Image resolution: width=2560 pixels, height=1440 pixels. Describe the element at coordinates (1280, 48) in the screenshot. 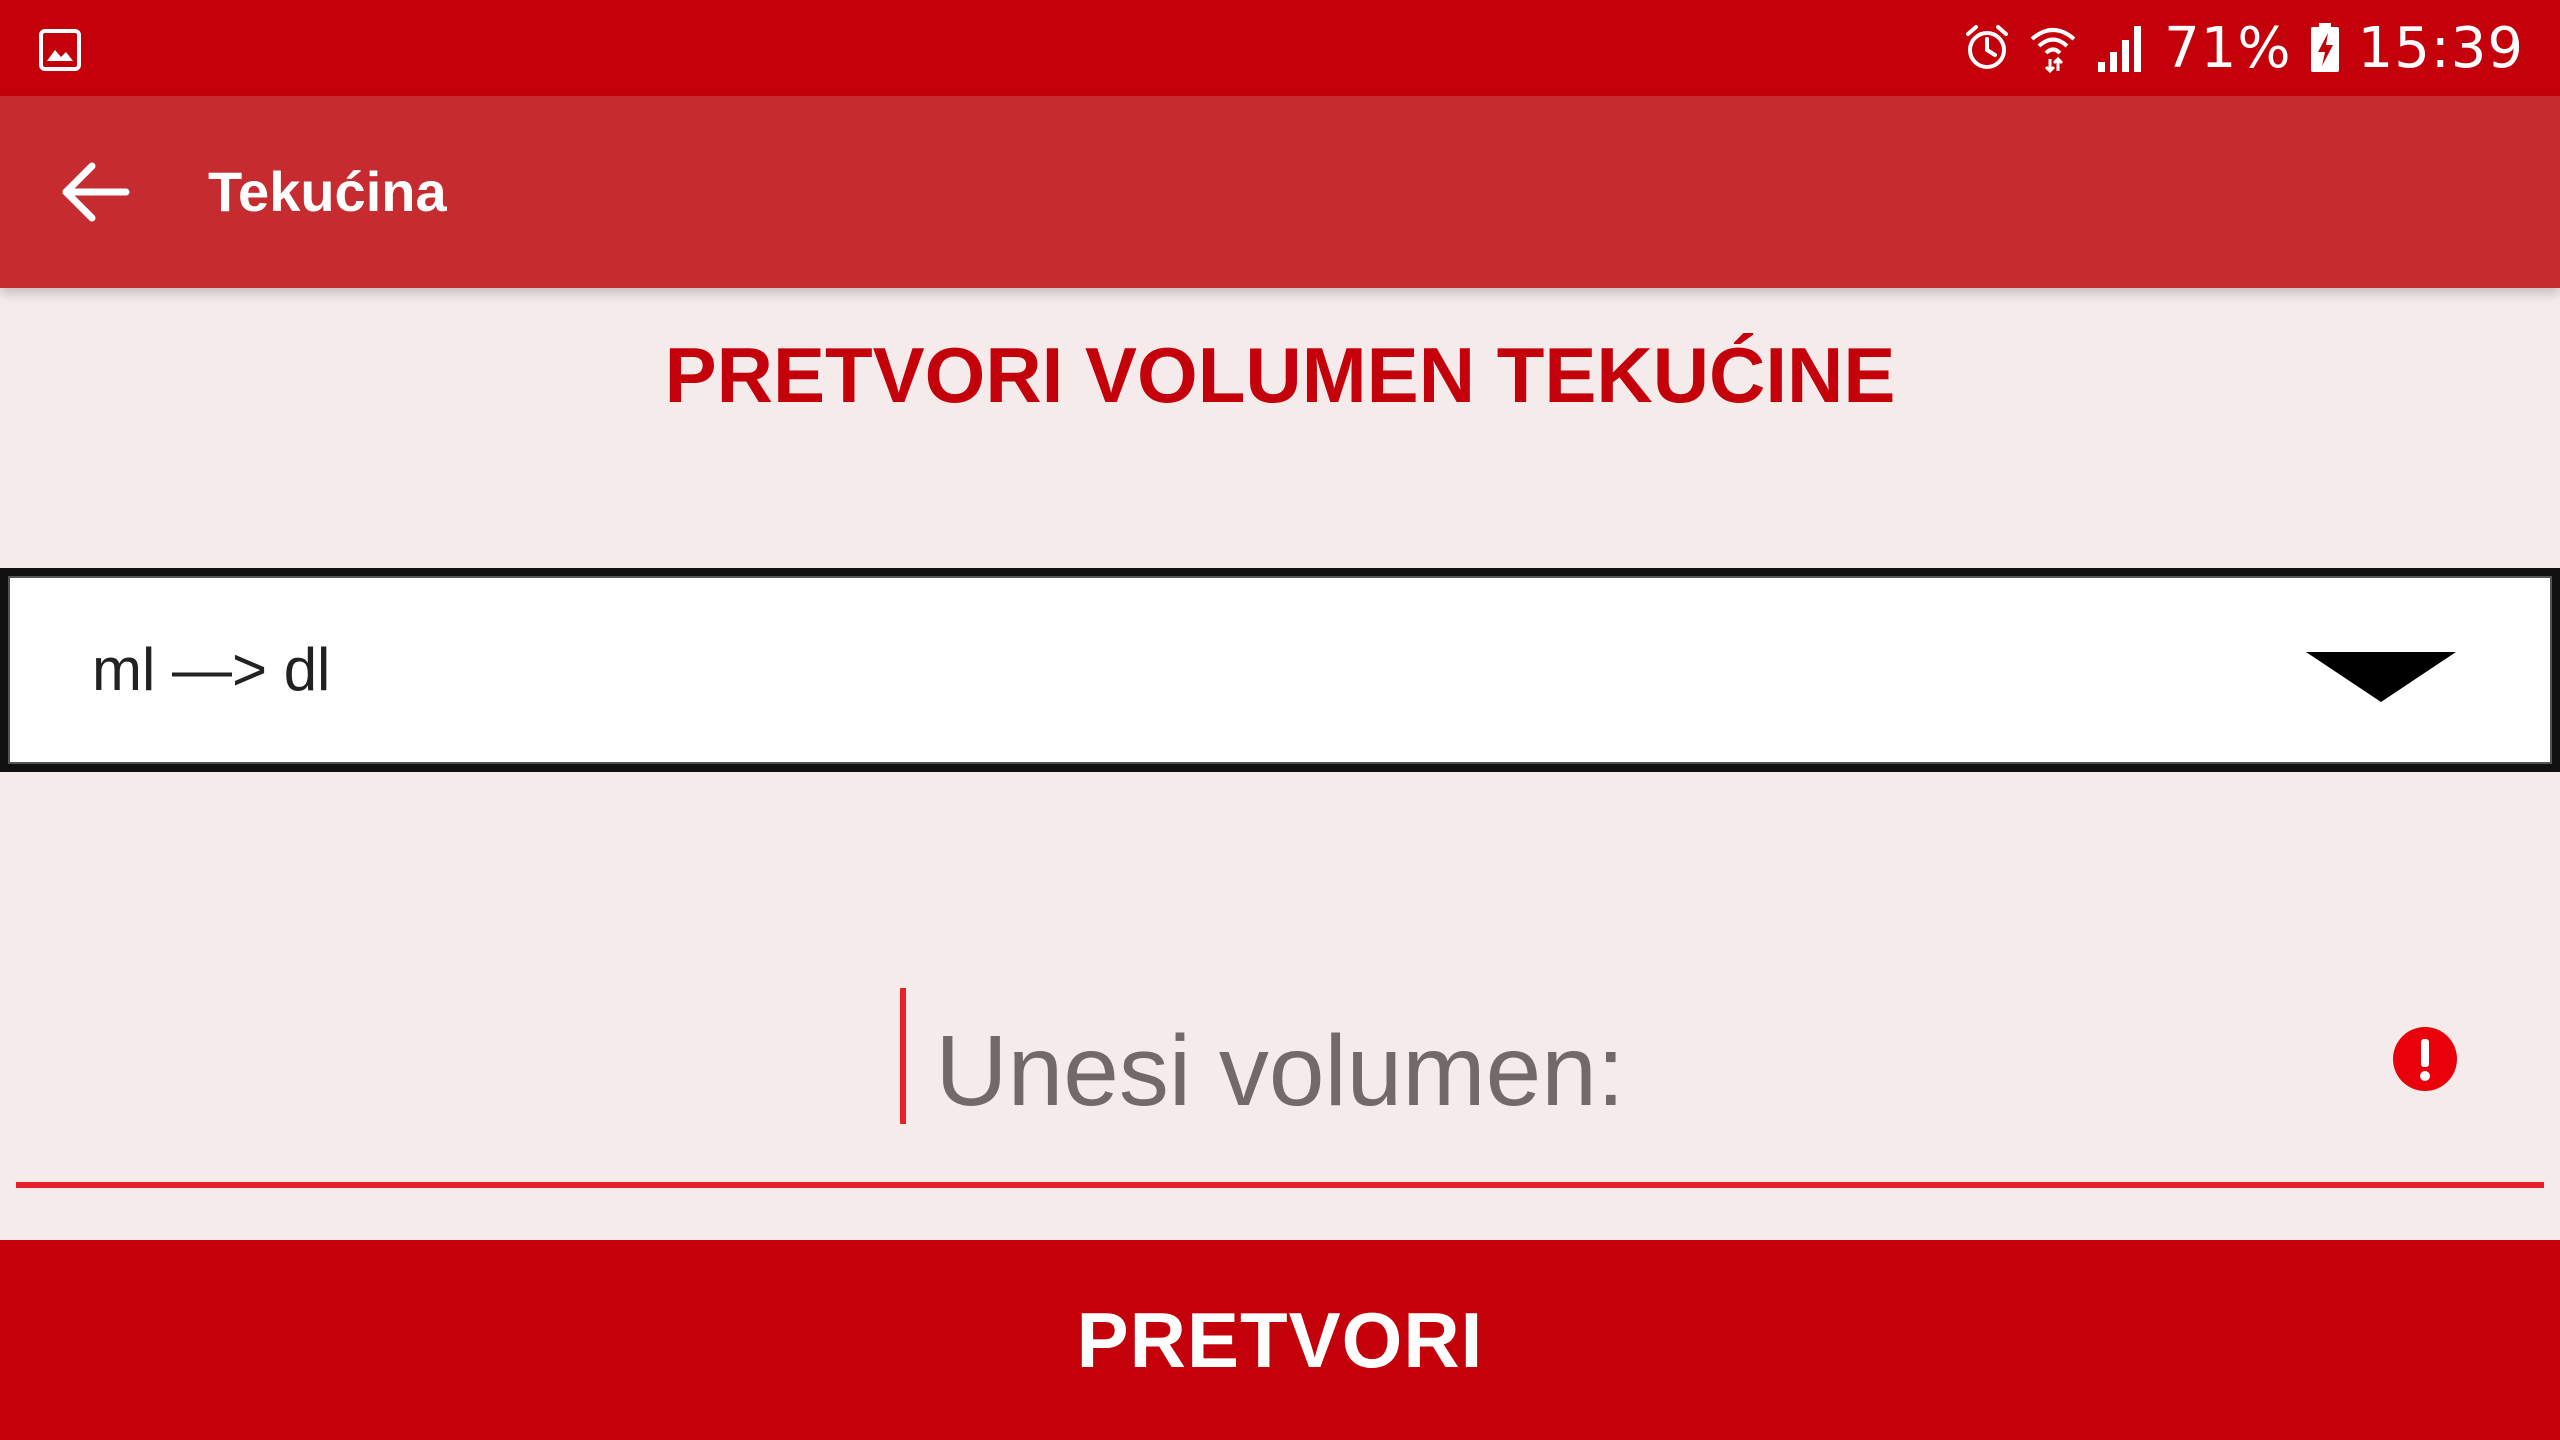

I see `status-bar: 71% 15:39` at that location.